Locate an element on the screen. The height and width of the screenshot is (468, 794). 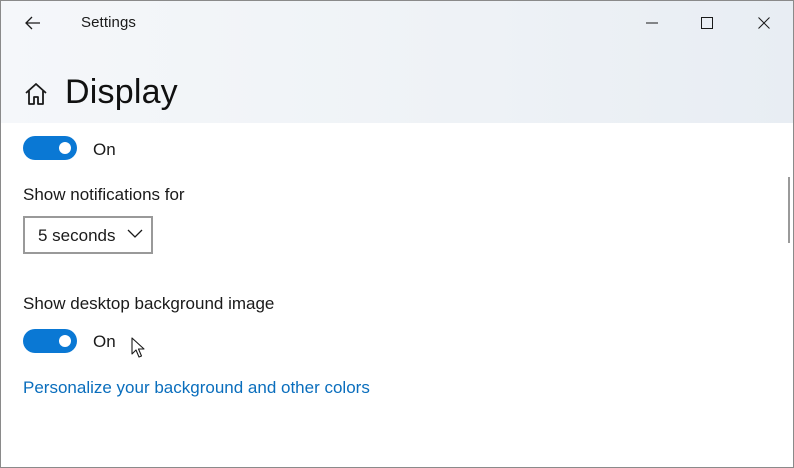
desktop-background-toggle-state: On is located at coordinates (104, 341).